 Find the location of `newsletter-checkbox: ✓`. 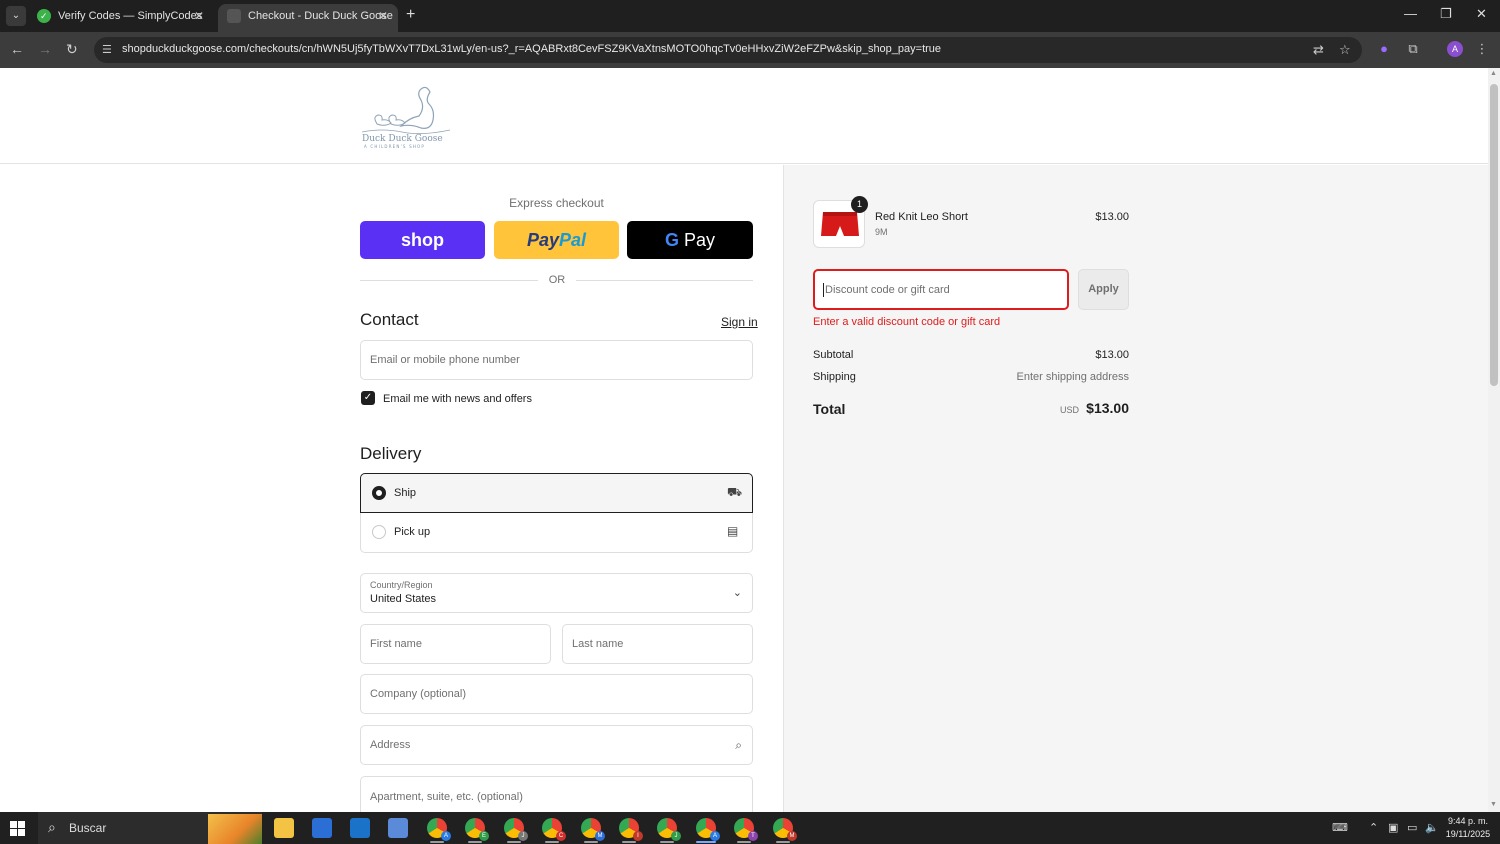

newsletter-checkbox: ✓ is located at coordinates (368, 398).